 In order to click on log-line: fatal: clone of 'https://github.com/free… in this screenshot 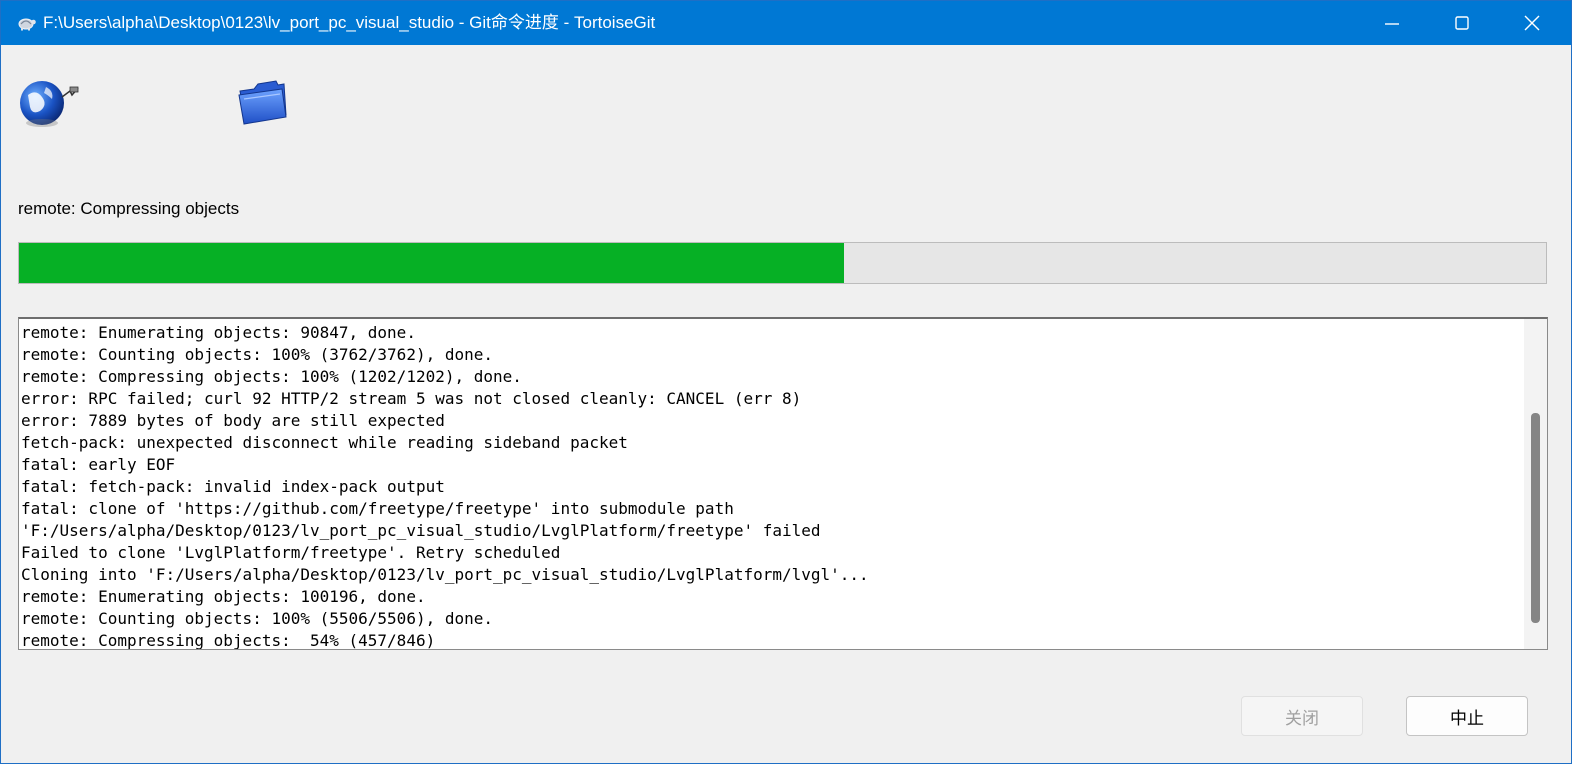, I will do `click(377, 508)`.